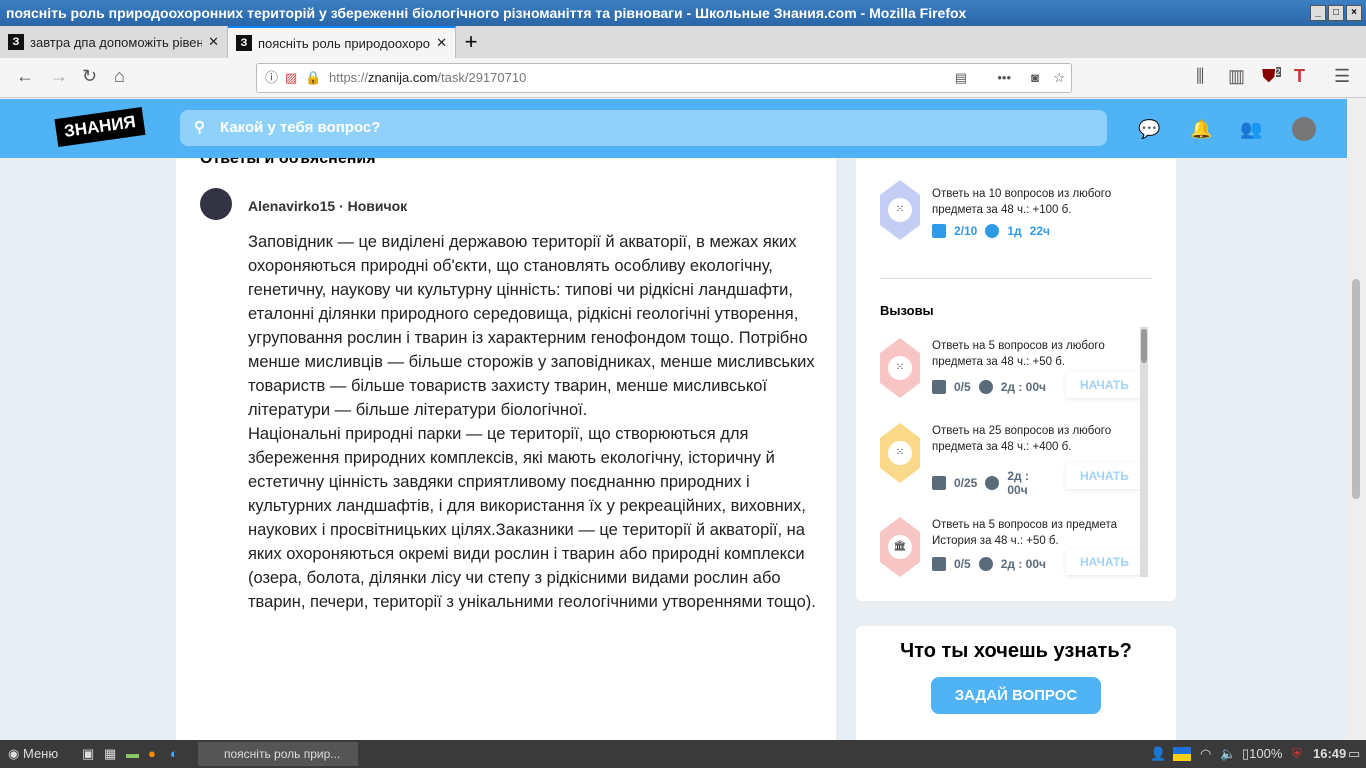 The width and height of the screenshot is (1366, 768). I want to click on challenges-scrollbar, so click(1144, 452).